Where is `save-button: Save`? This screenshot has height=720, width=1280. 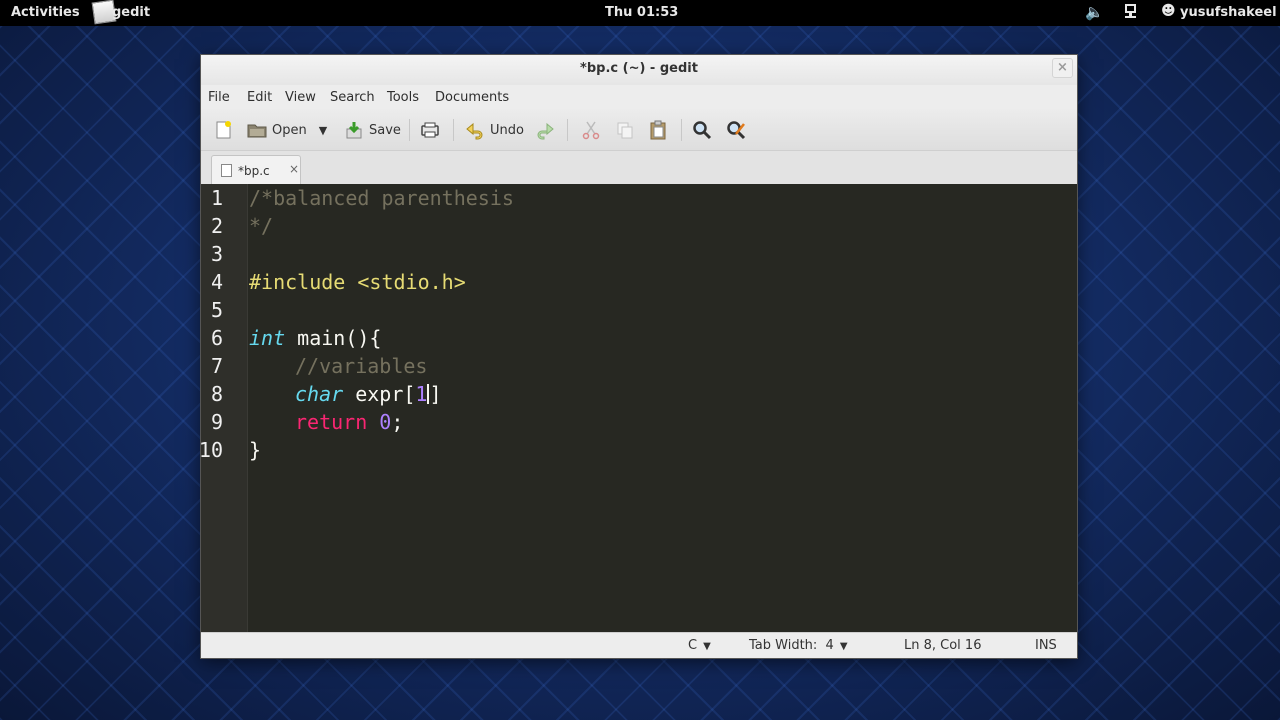
save-button: Save is located at coordinates (372, 130).